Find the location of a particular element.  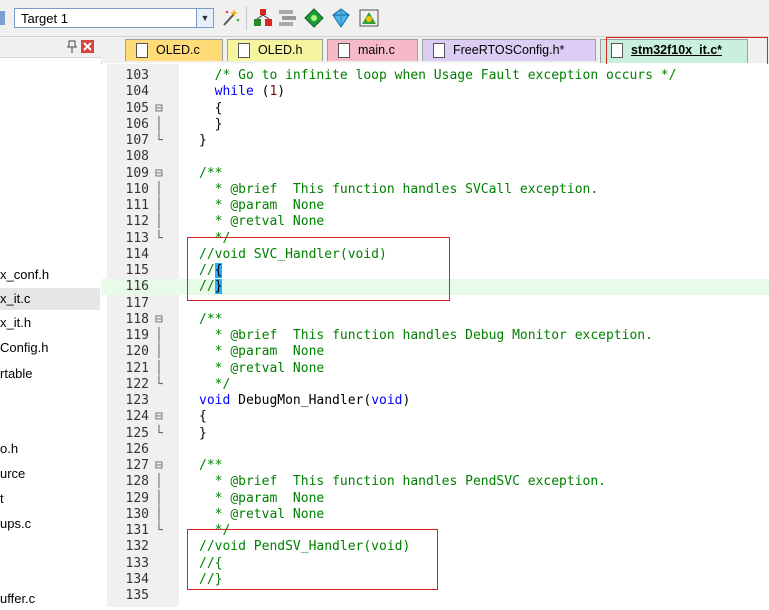

line-number: 116 is located at coordinates (137, 287).